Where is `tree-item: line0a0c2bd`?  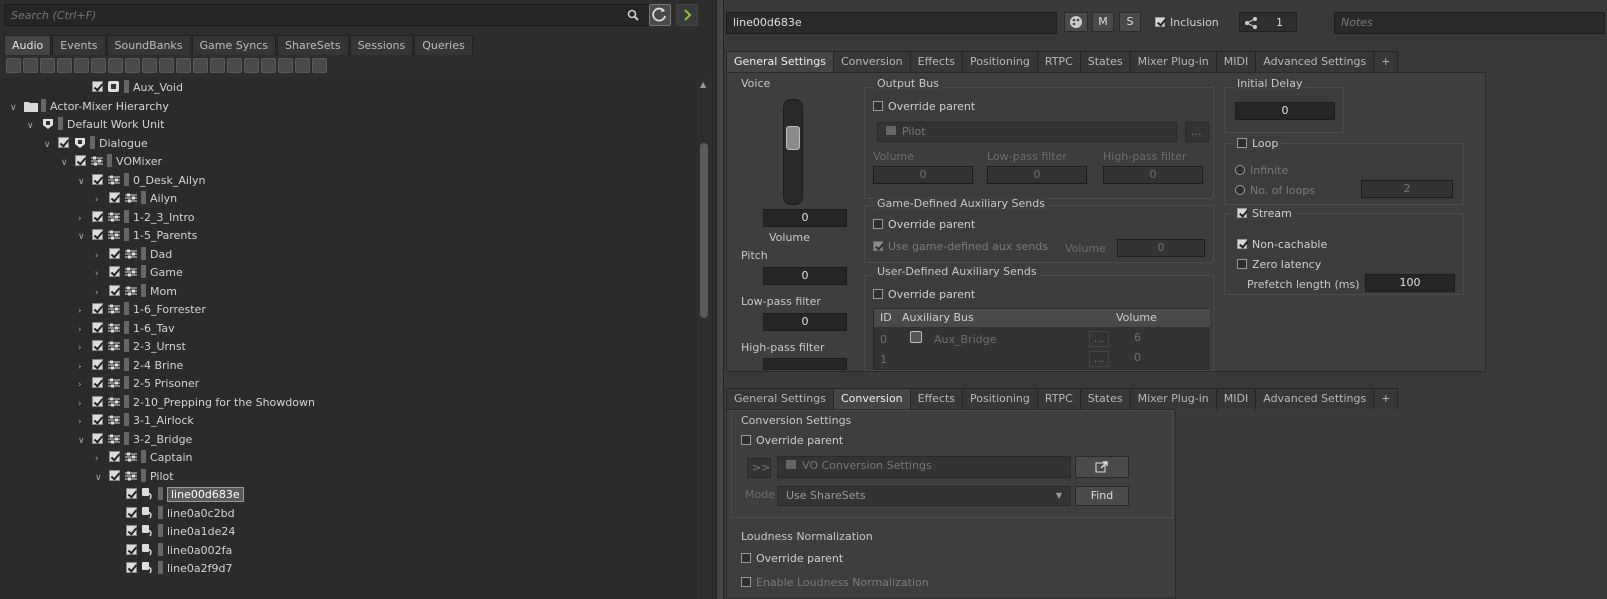
tree-item: line0a0c2bd is located at coordinates (173, 513).